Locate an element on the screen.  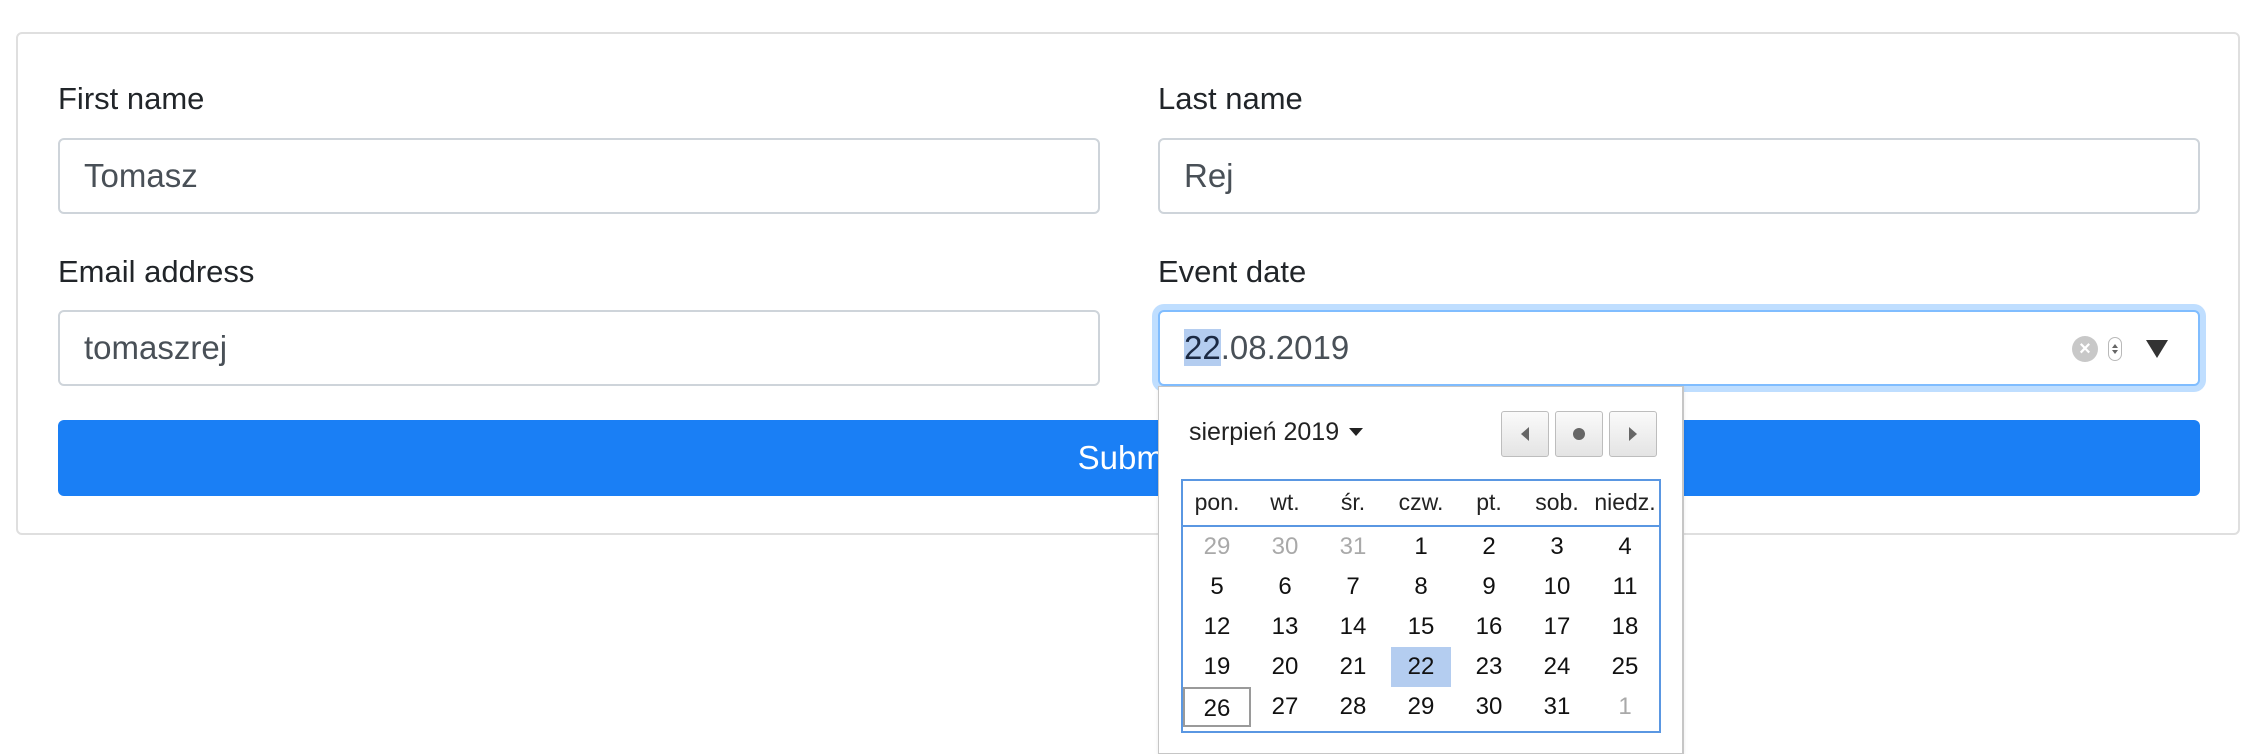
calendar-day: 7 is located at coordinates (1353, 587).